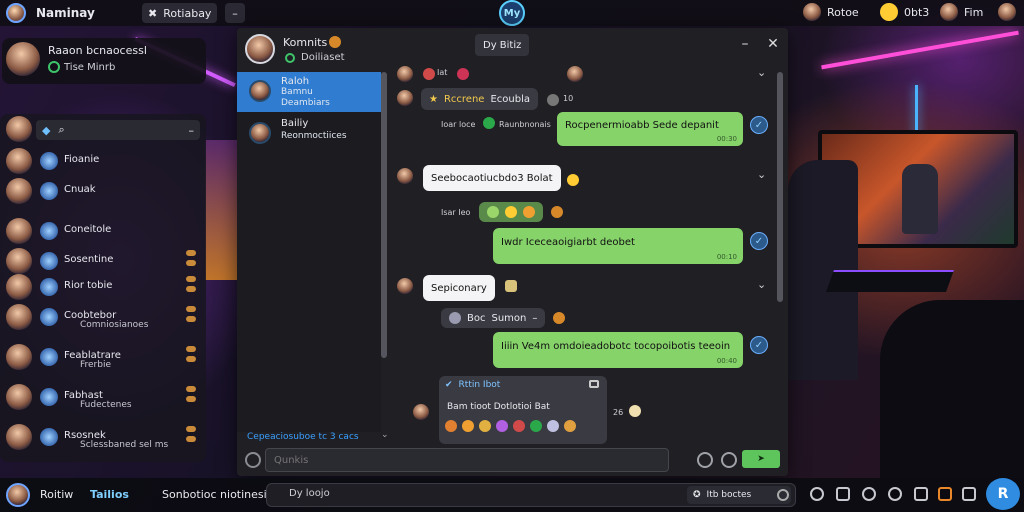 Image resolution: width=1024 pixels, height=512 pixels. I want to click on message-bubble-outgoing: Rocpenermioabb Sede depanit 00:30, so click(650, 129).